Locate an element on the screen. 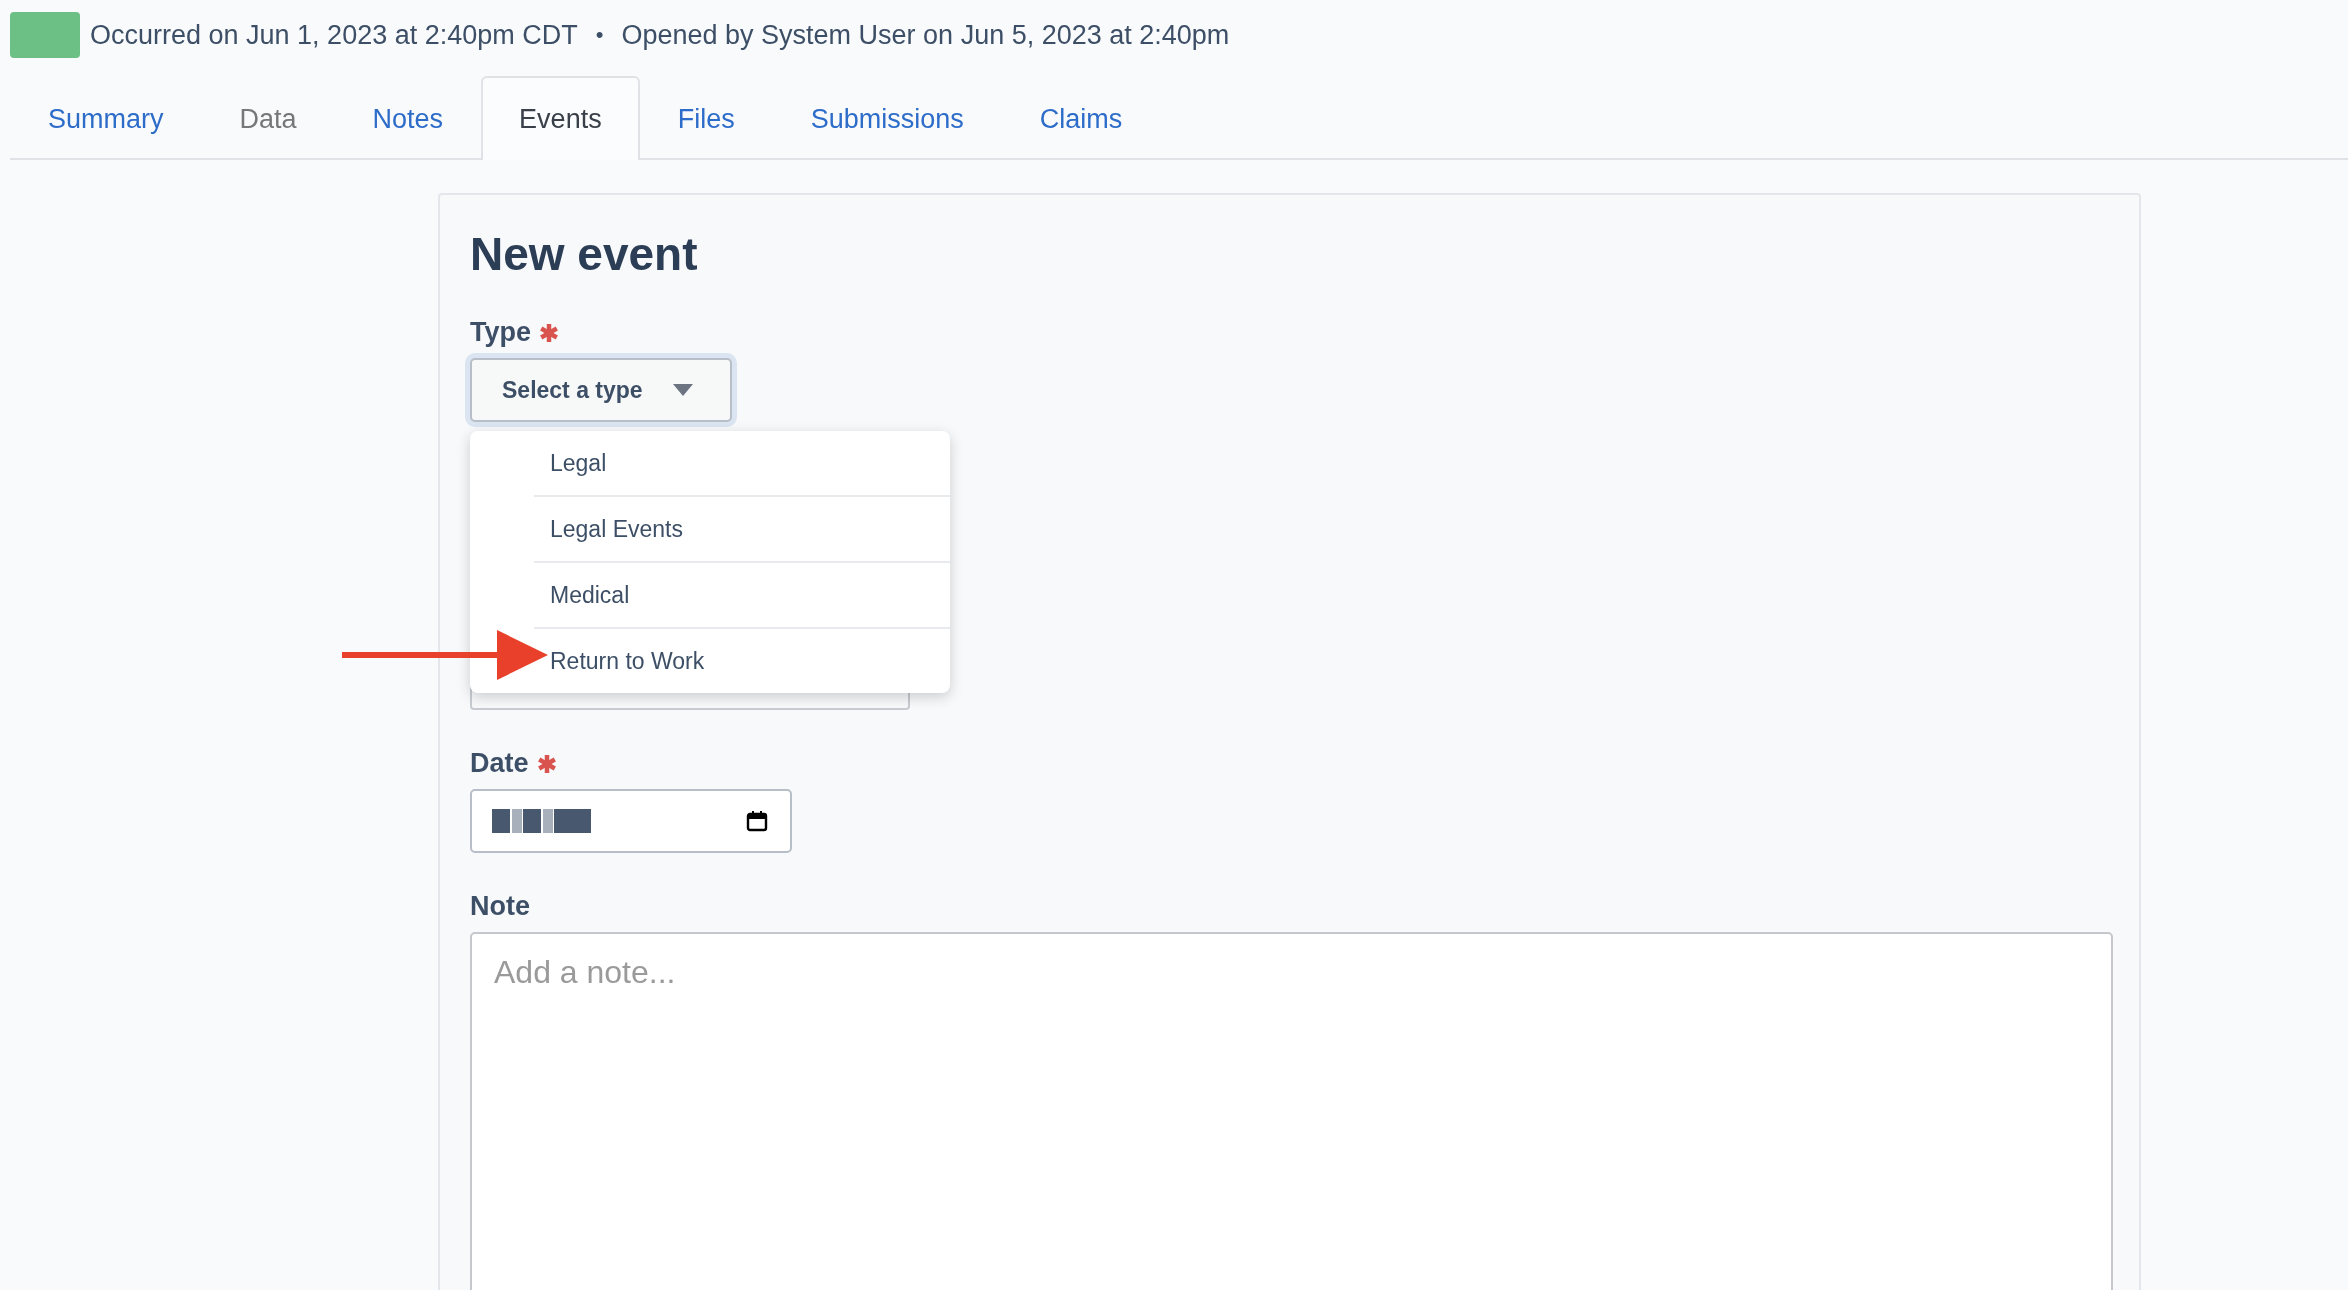 The height and width of the screenshot is (1290, 2348). tab: Files is located at coordinates (706, 118).